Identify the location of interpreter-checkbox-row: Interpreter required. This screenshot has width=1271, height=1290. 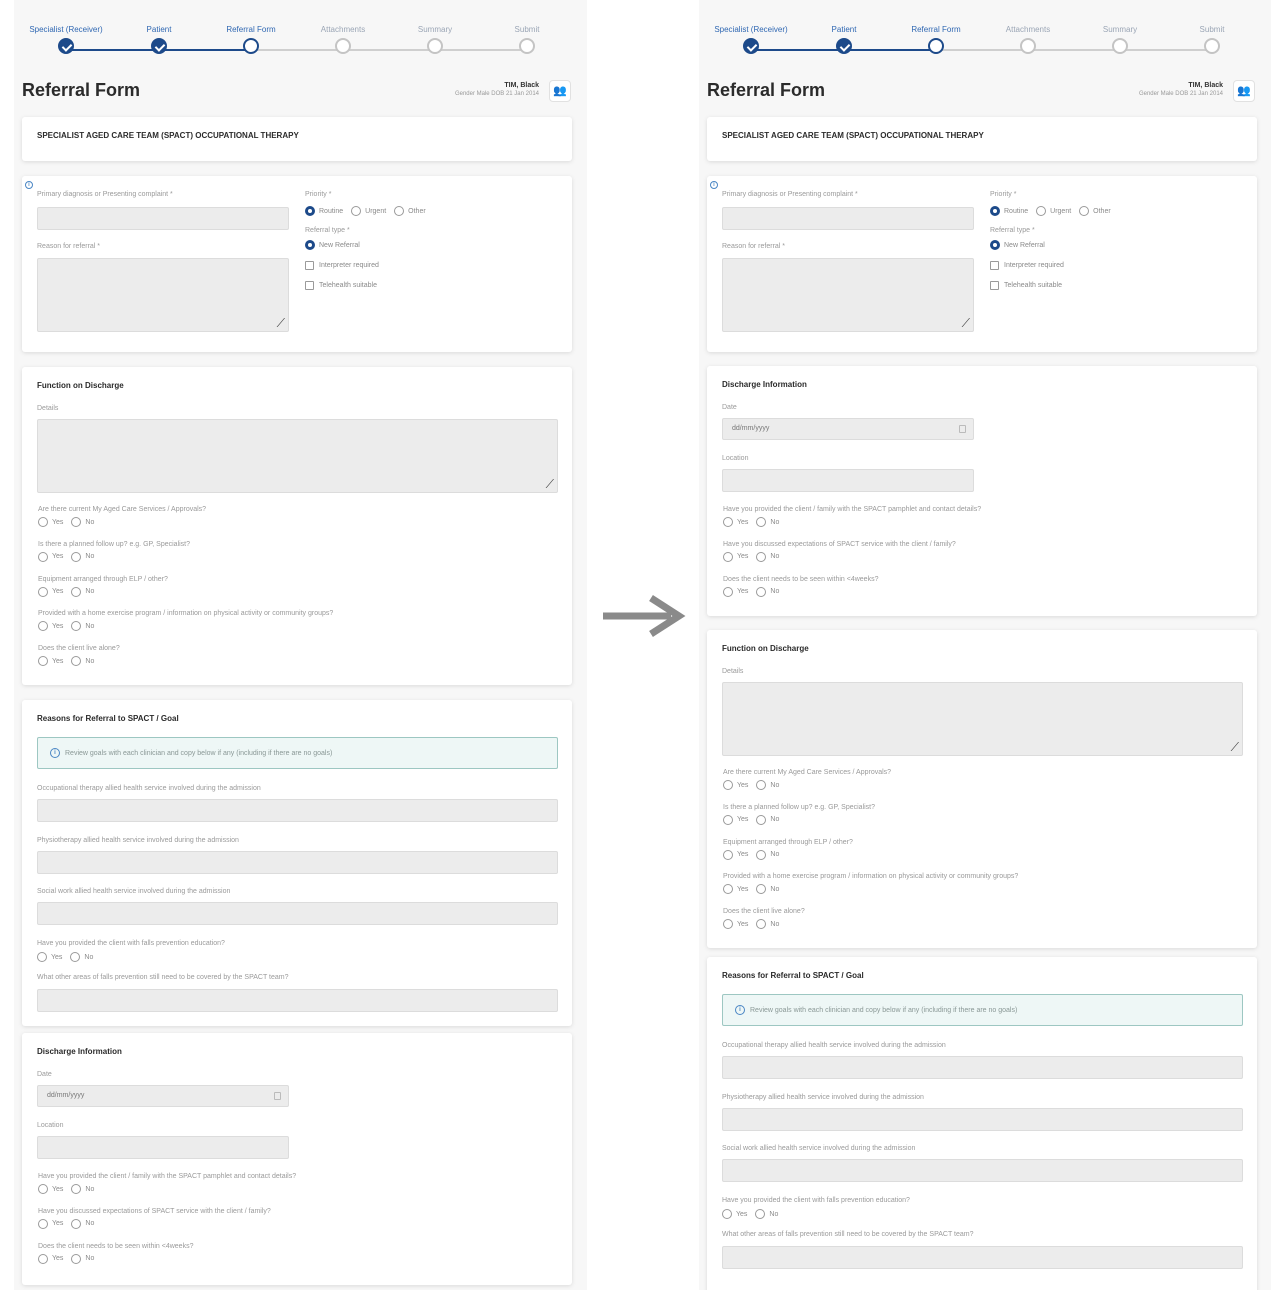
(1027, 265).